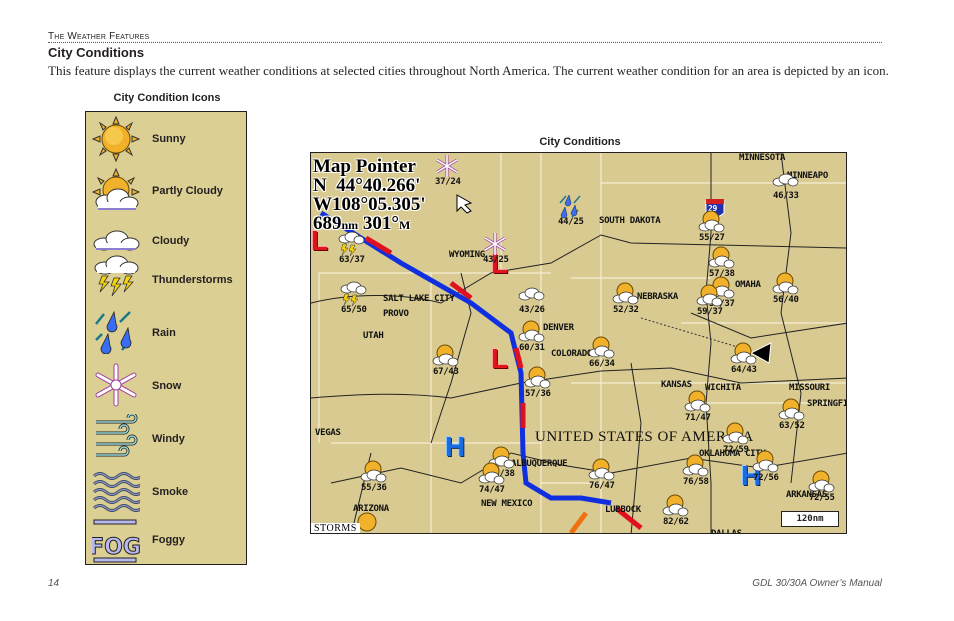 Image resolution: width=954 pixels, height=621 pixels. Describe the element at coordinates (465, 42) in the screenshot. I see `header-rule` at that location.